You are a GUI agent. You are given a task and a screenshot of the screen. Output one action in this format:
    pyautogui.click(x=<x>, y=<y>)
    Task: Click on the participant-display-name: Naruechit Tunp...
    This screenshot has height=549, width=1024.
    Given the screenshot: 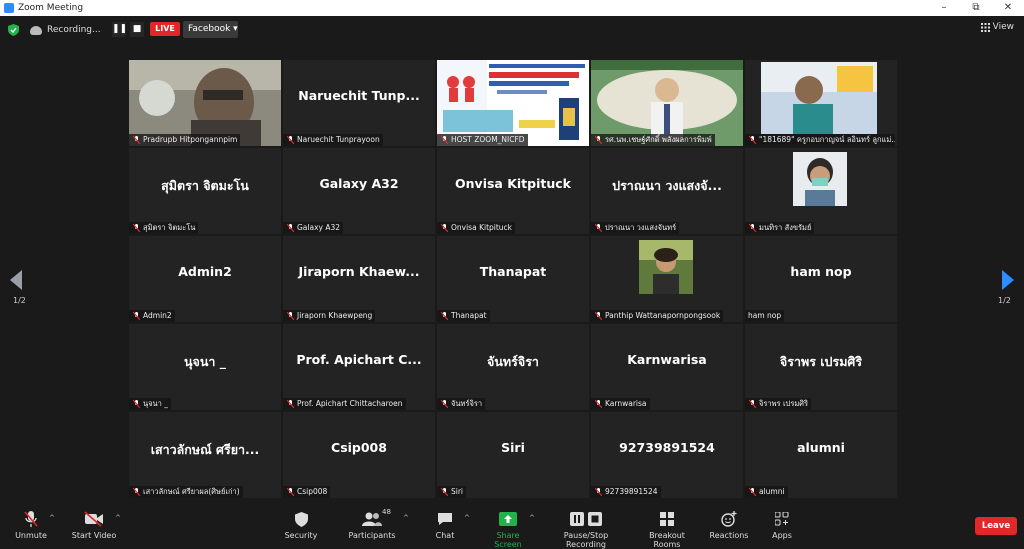 What is the action you would take?
    pyautogui.click(x=359, y=95)
    